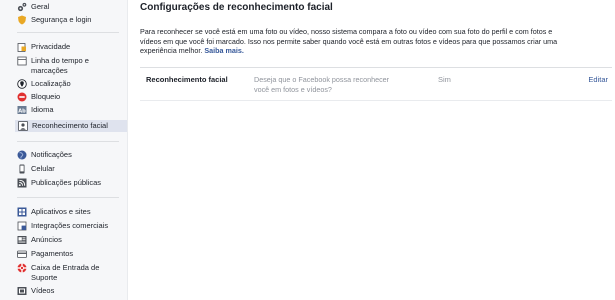 The width and height of the screenshot is (615, 300). I want to click on sidebar-item-label: Notificações, so click(51, 154).